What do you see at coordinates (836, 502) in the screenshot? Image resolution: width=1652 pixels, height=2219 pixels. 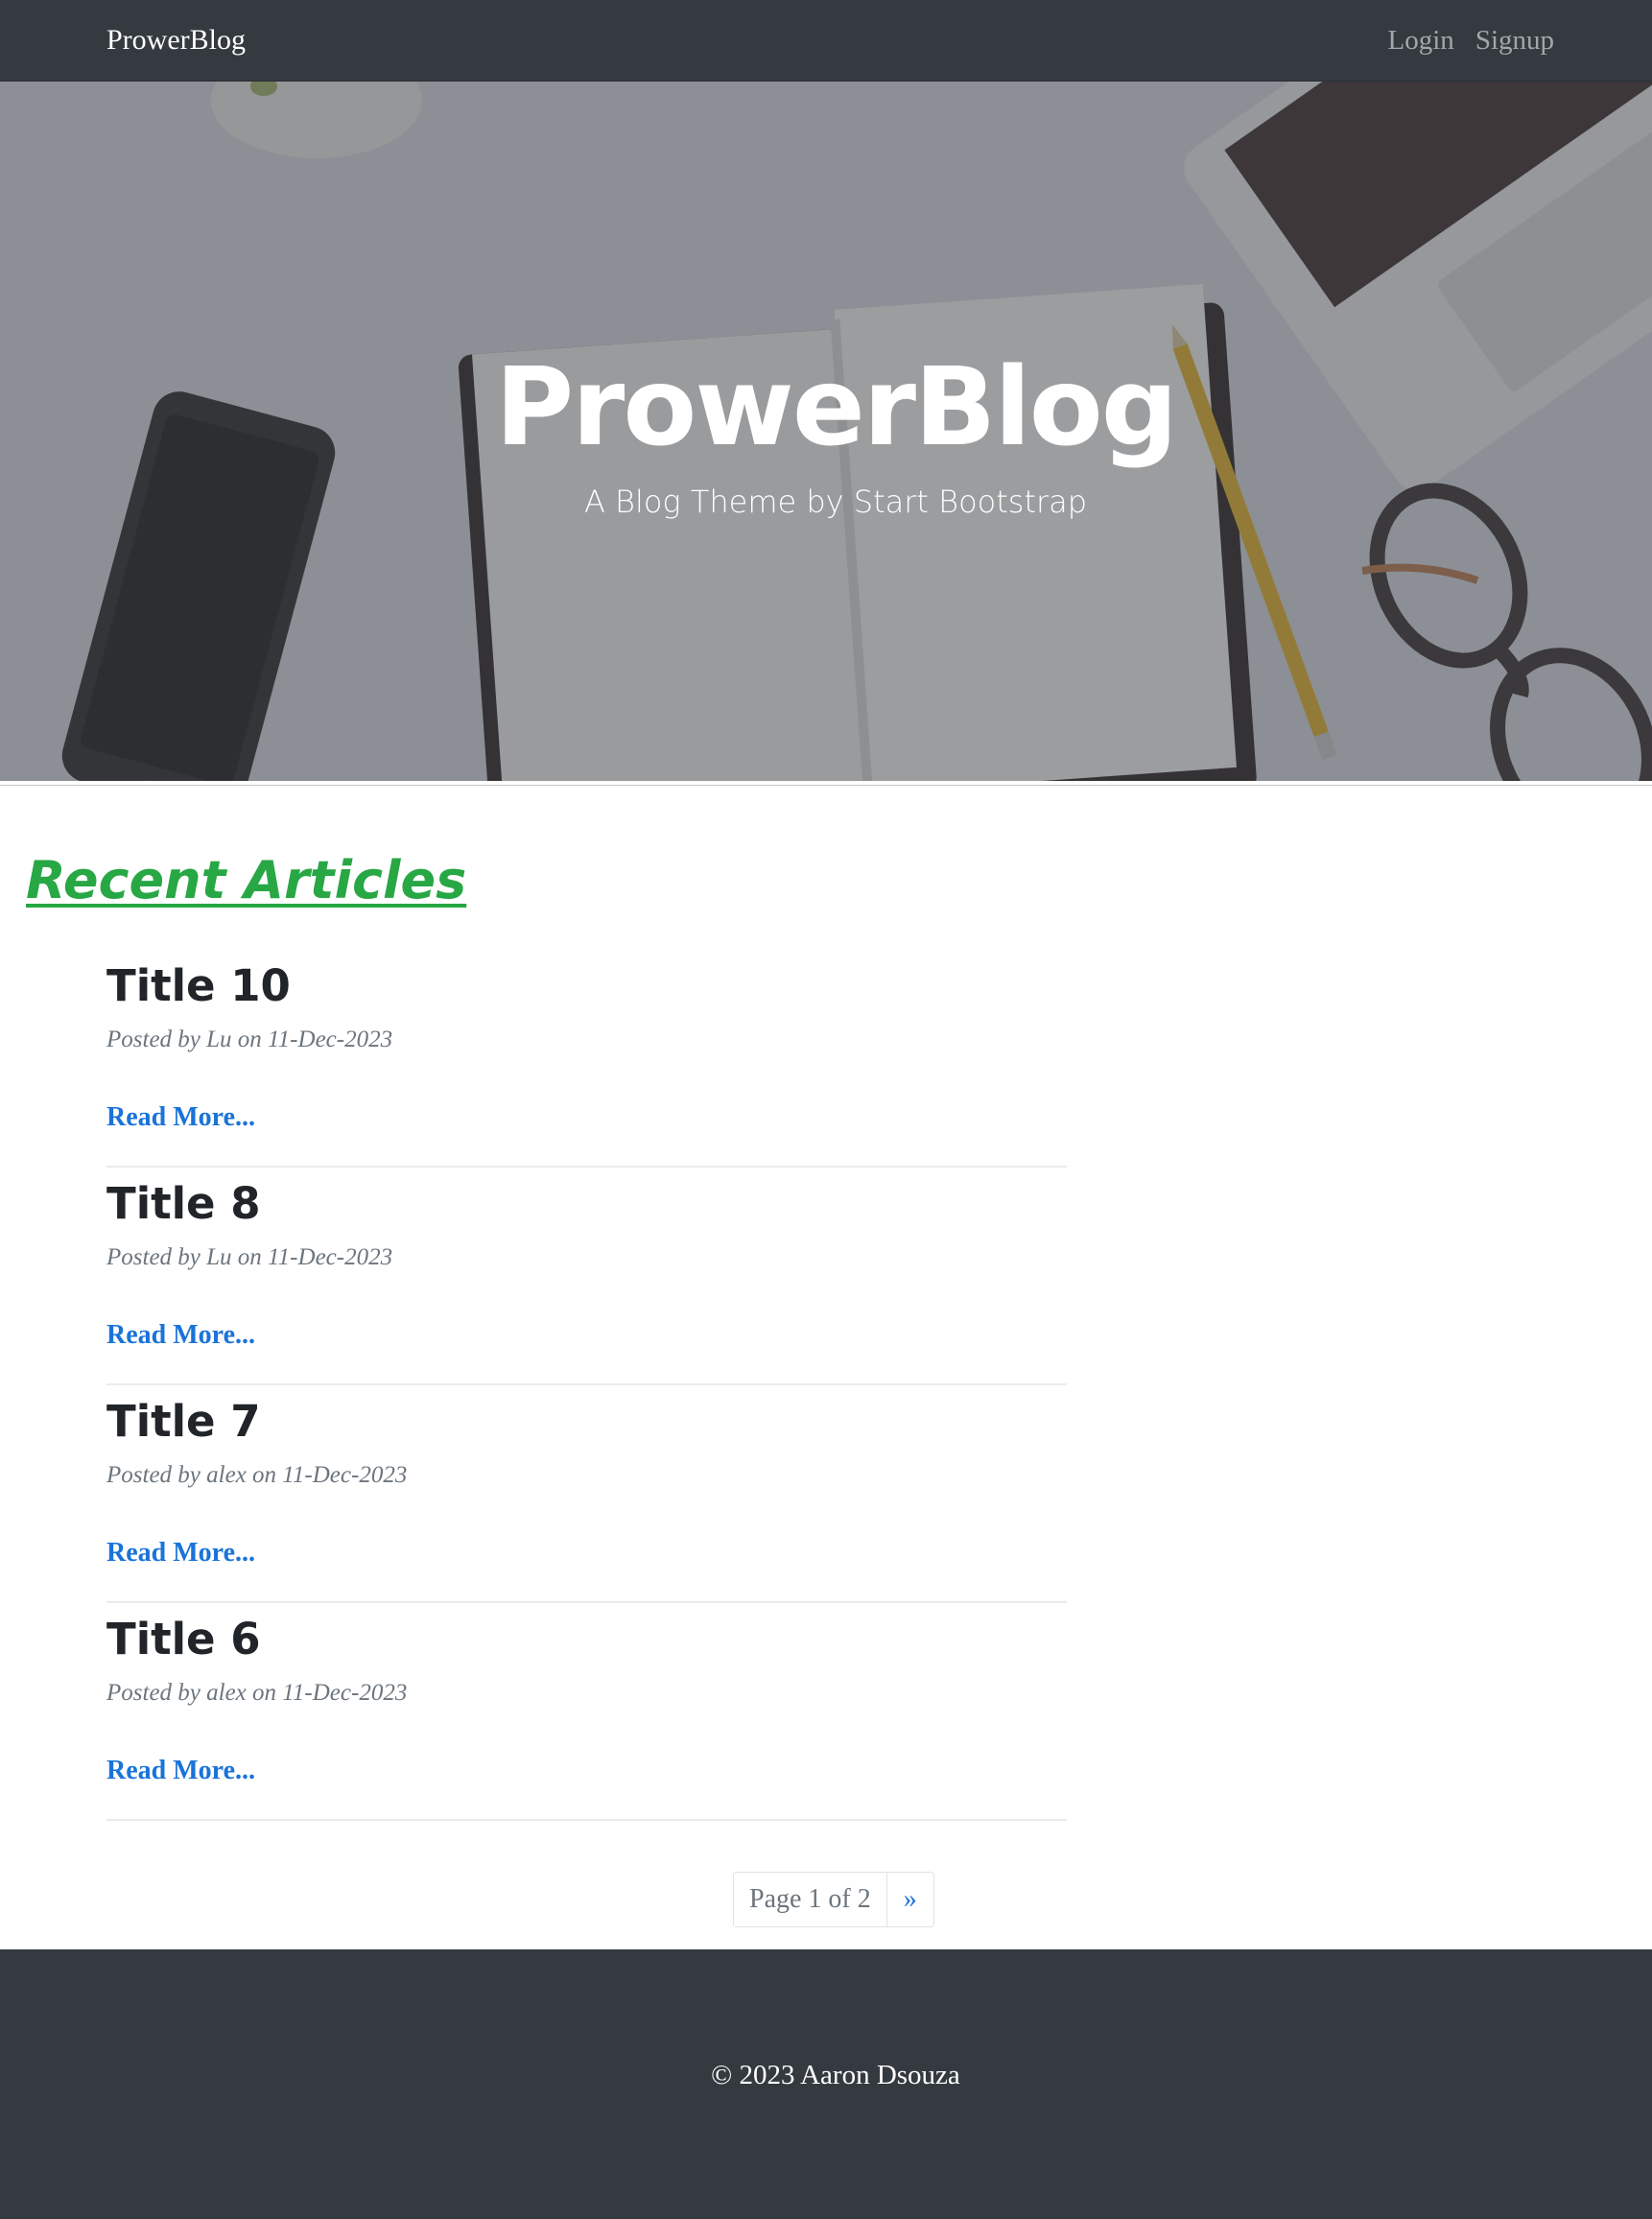 I see `hero-subtitle: A Blog Theme by Start Bootstrap` at bounding box center [836, 502].